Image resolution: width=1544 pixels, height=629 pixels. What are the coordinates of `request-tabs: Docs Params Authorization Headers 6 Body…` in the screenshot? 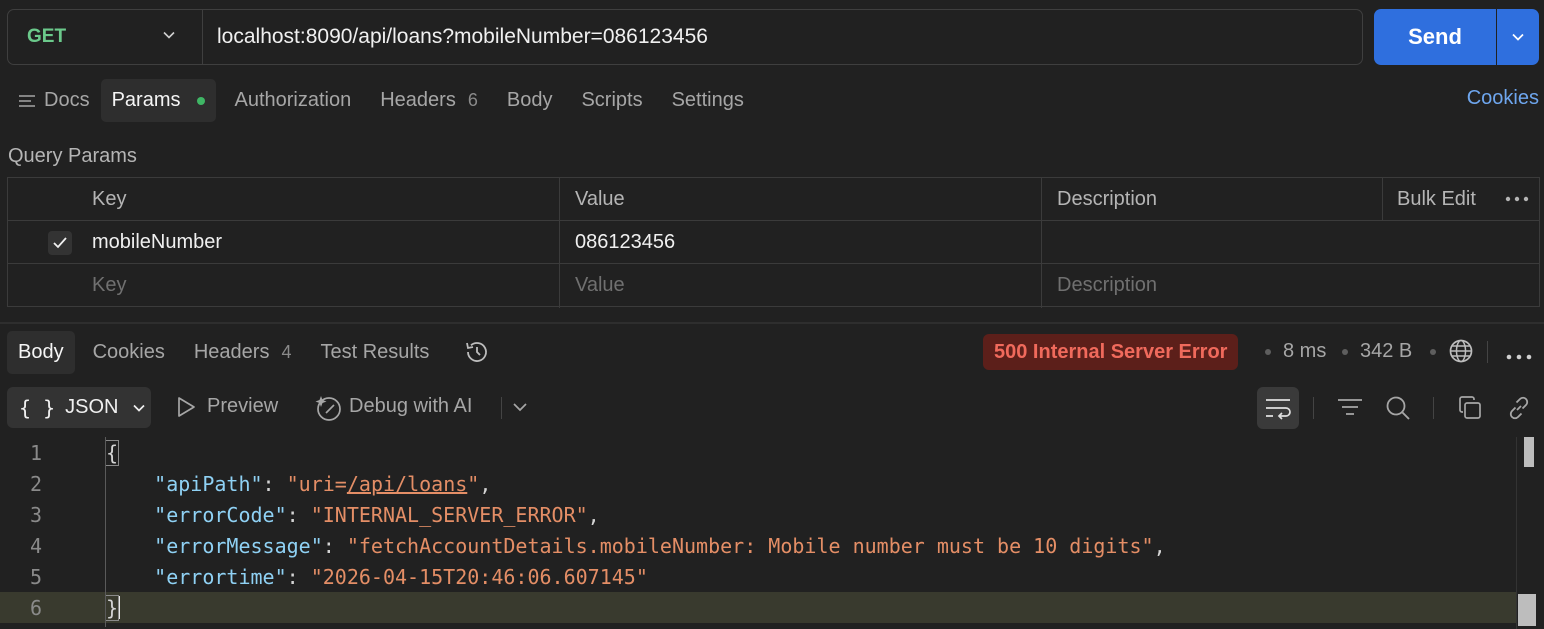 It's located at (381, 100).